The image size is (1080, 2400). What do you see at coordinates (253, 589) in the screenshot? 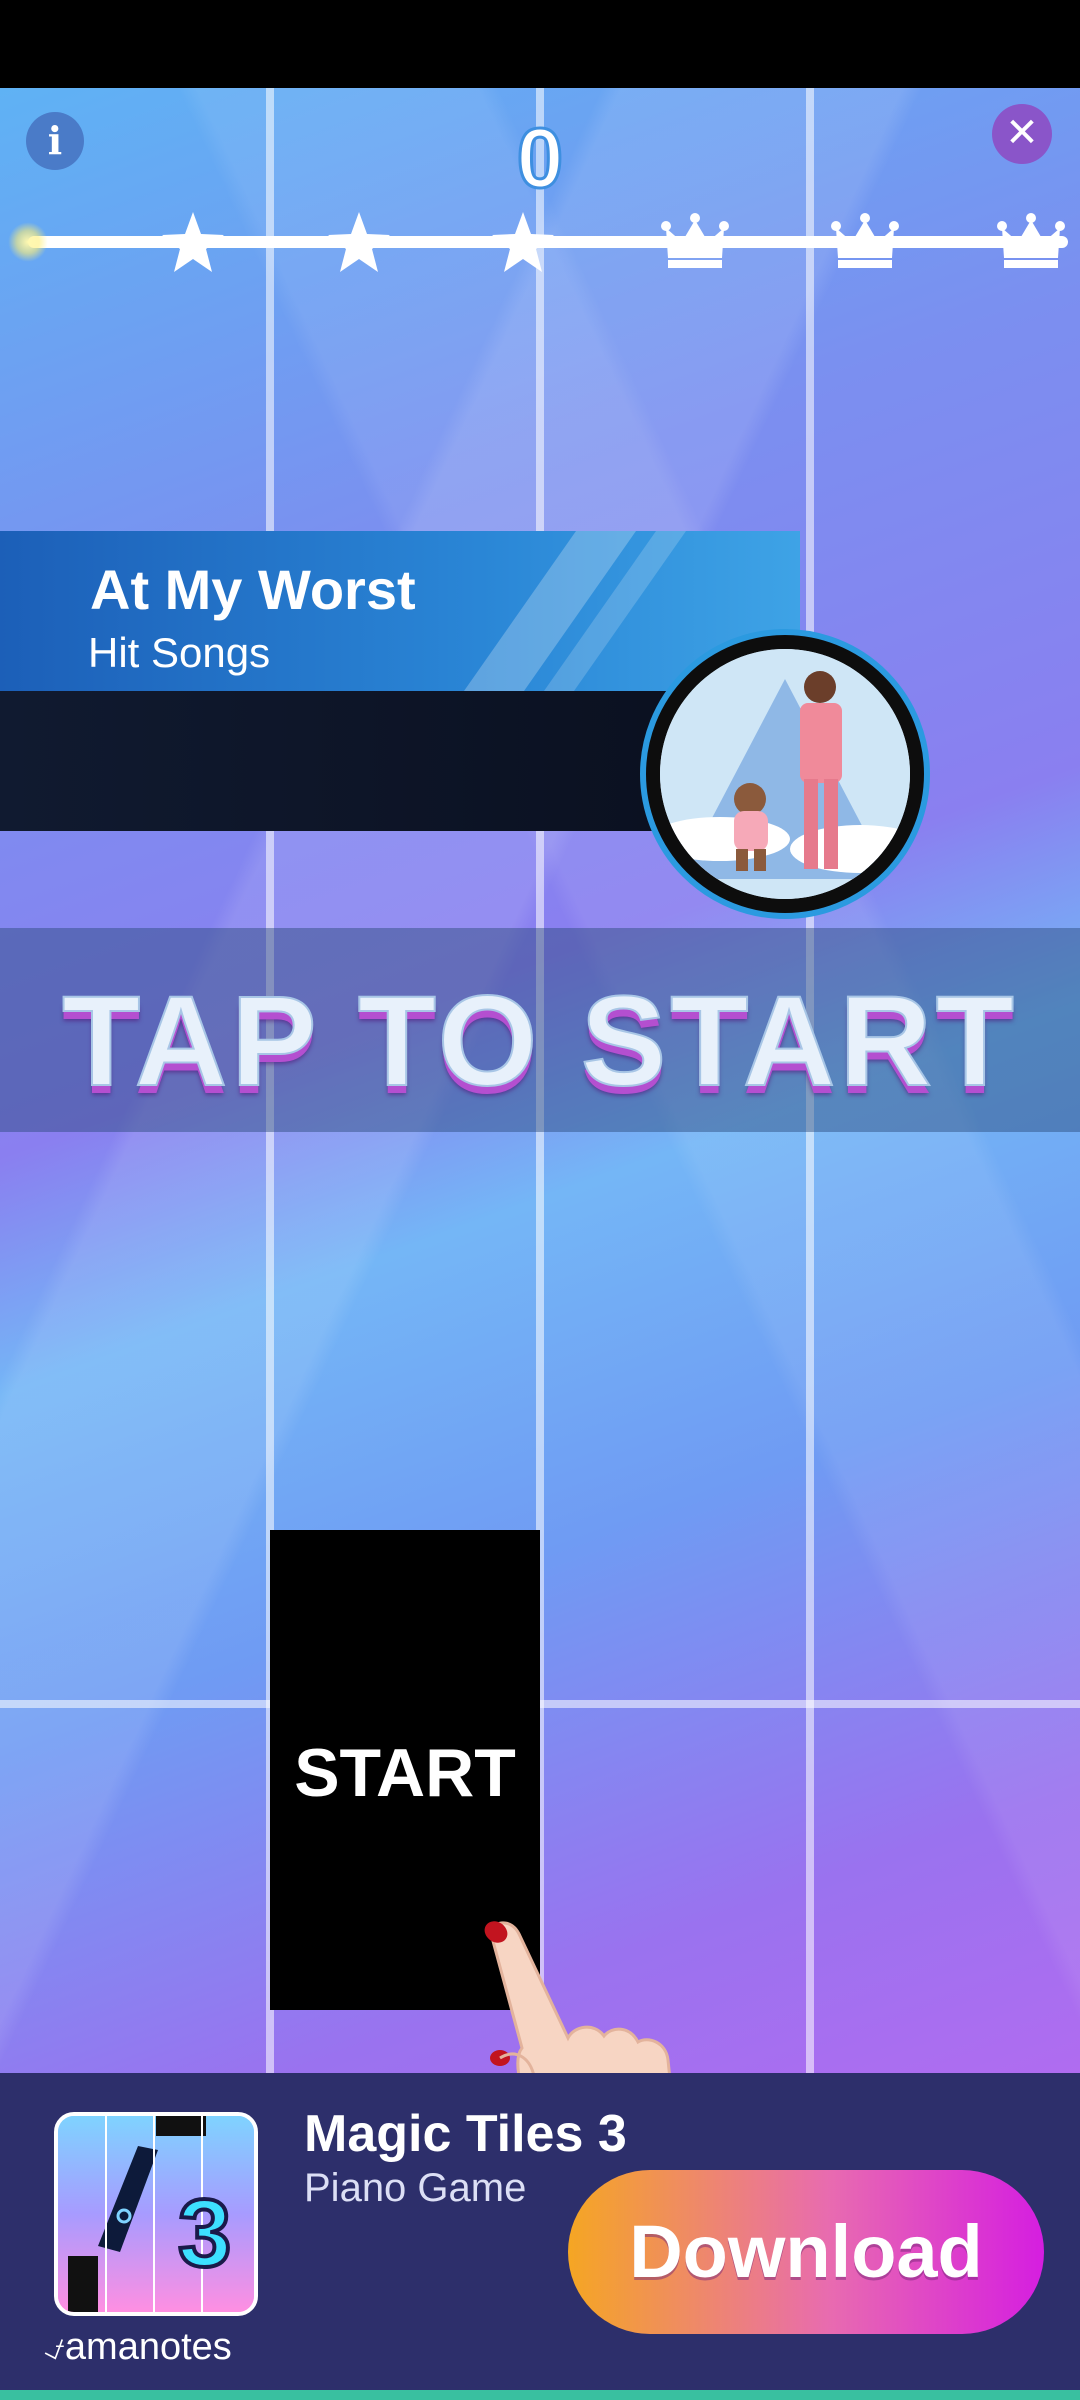
I see `song-title: At My Worst` at bounding box center [253, 589].